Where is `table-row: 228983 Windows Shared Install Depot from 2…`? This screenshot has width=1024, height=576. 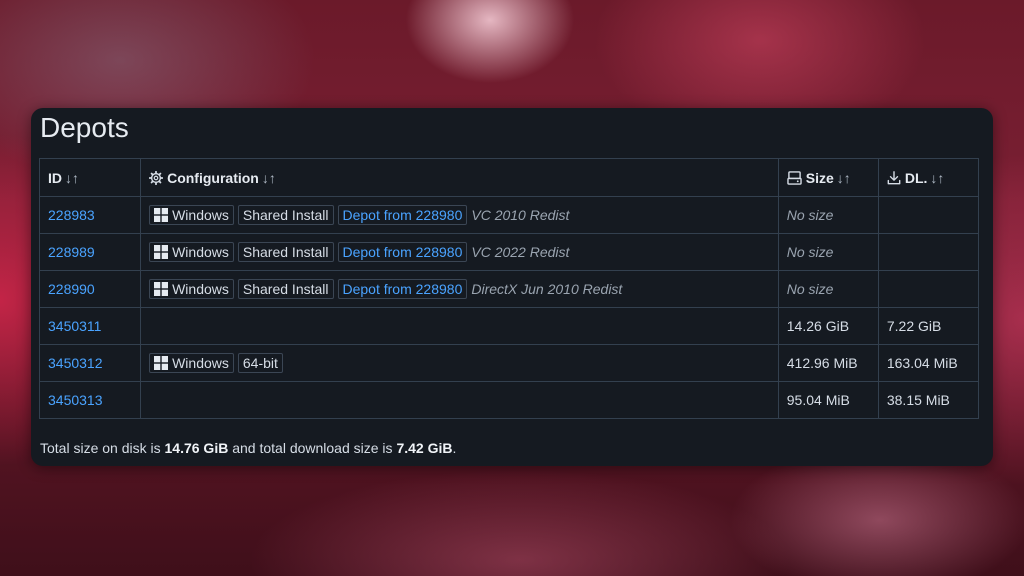 table-row: 228983 Windows Shared Install Depot from 2… is located at coordinates (509, 215).